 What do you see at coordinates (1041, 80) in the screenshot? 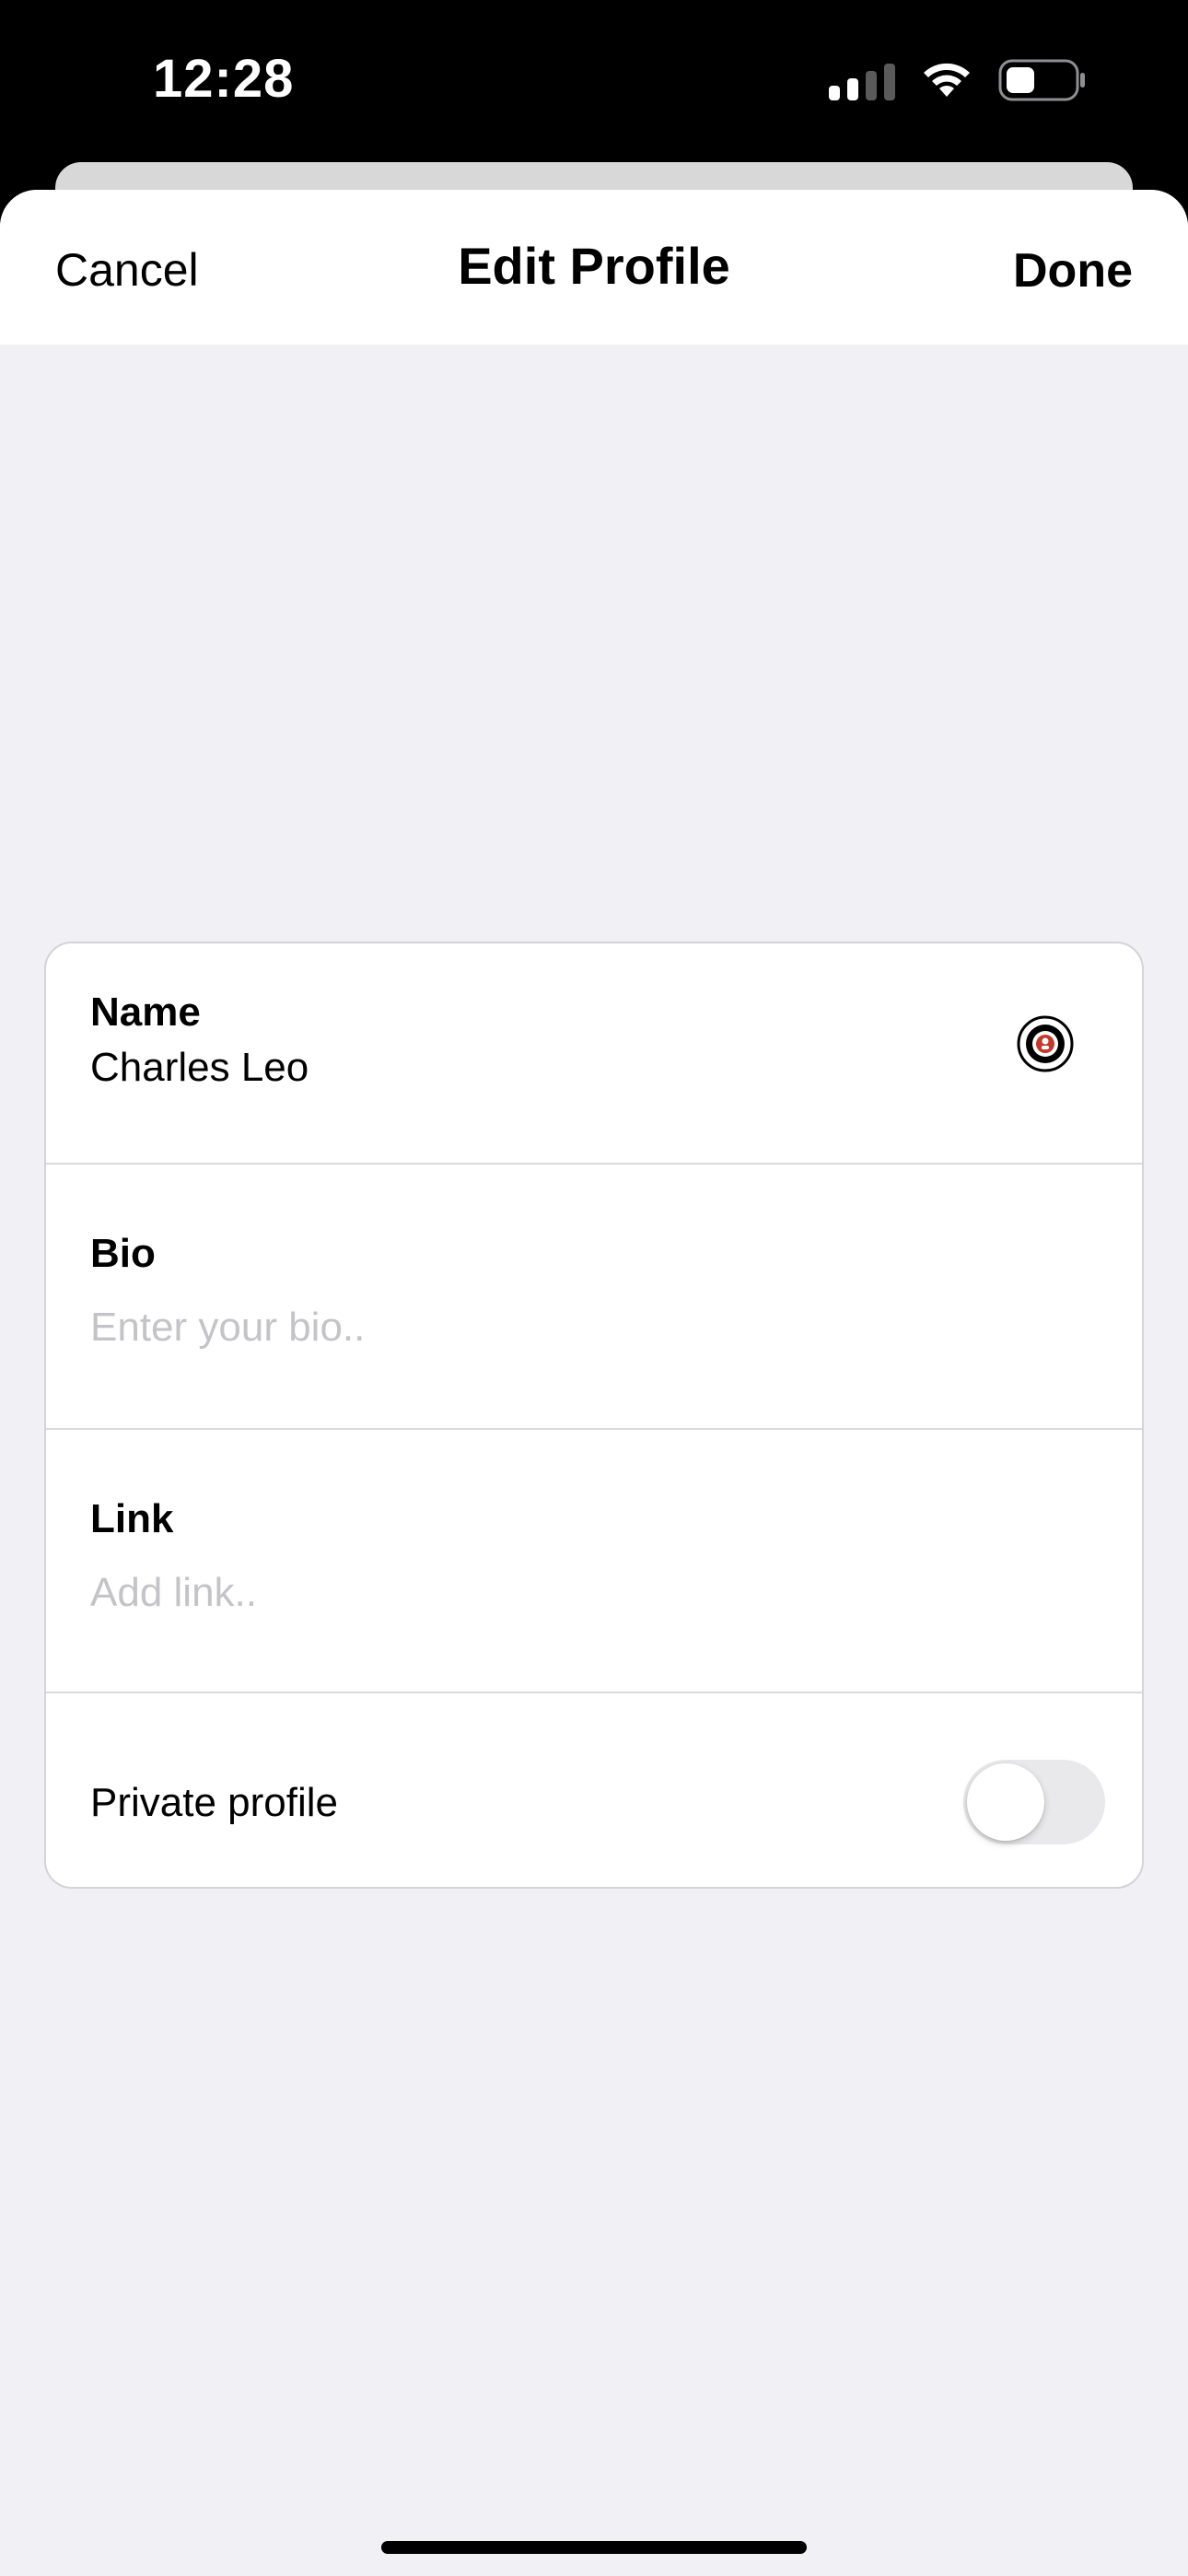
I see `battery-icon` at bounding box center [1041, 80].